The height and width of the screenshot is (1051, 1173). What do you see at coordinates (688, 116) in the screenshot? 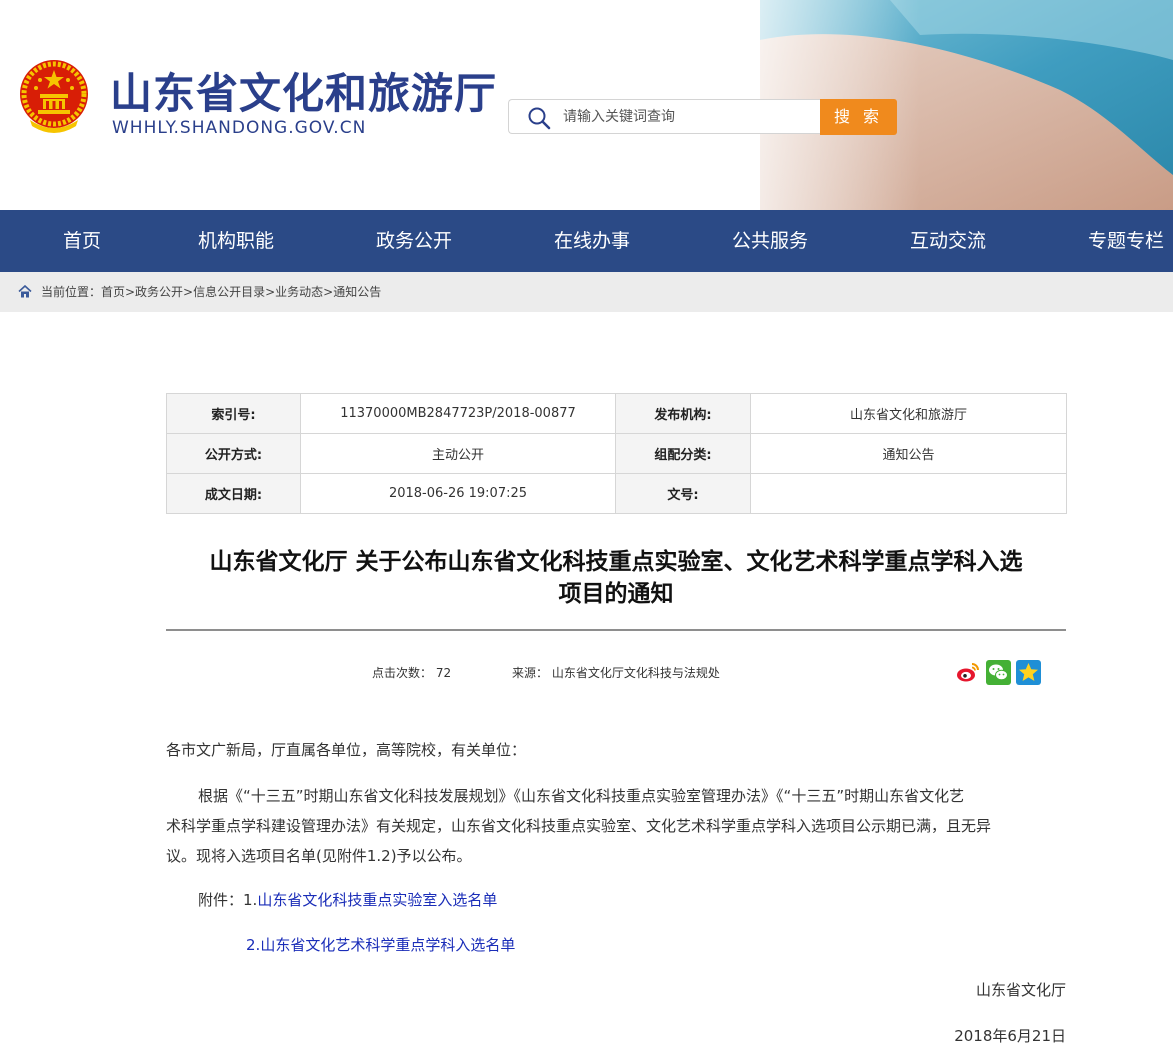
I see `search-input` at bounding box center [688, 116].